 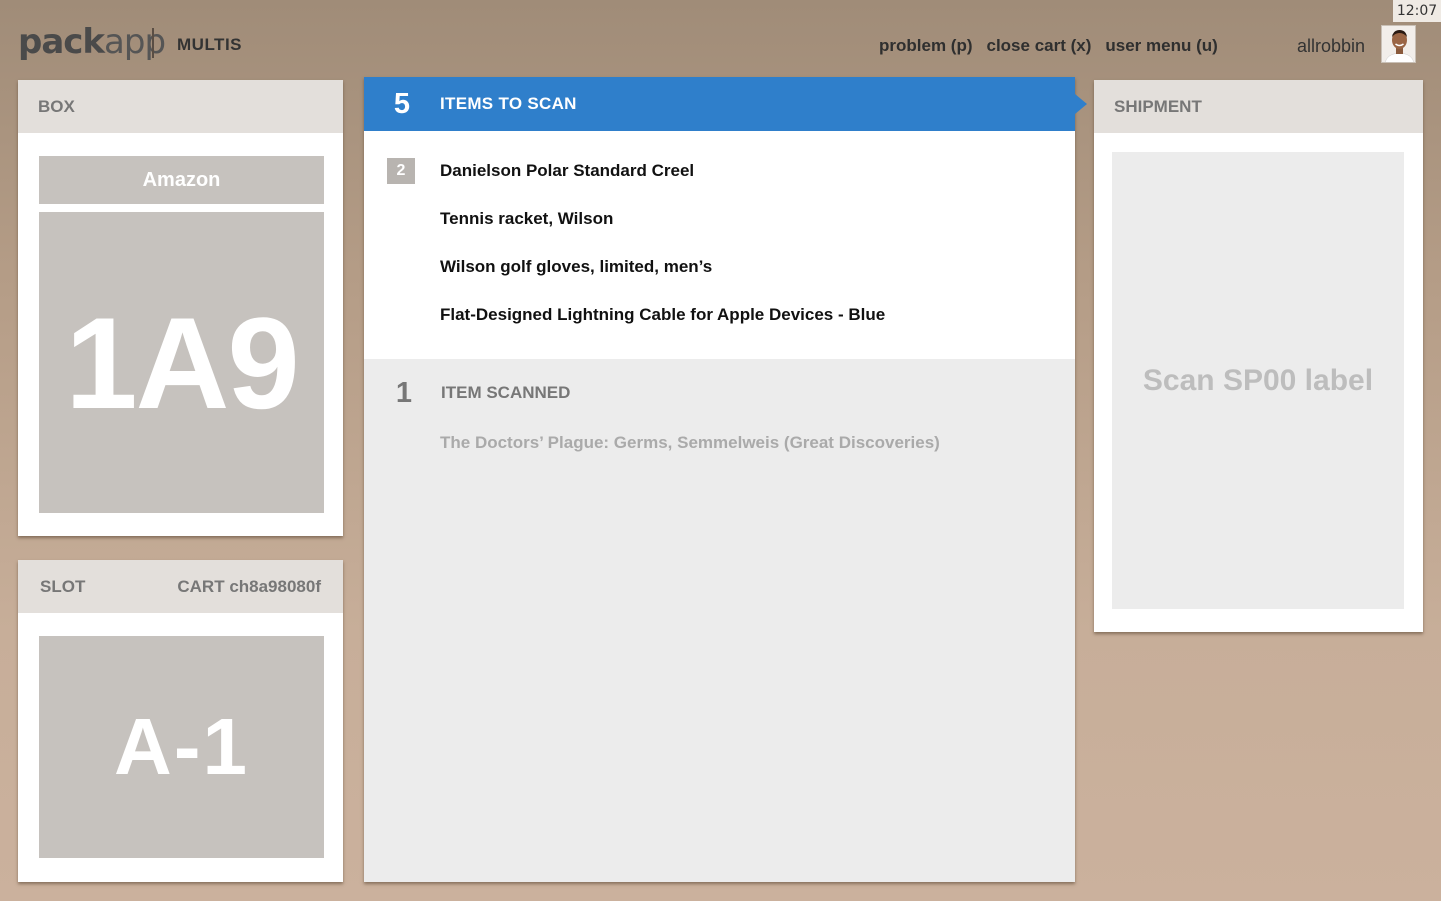 I want to click on close-cart-menu: close cart (x), so click(x=1039, y=46).